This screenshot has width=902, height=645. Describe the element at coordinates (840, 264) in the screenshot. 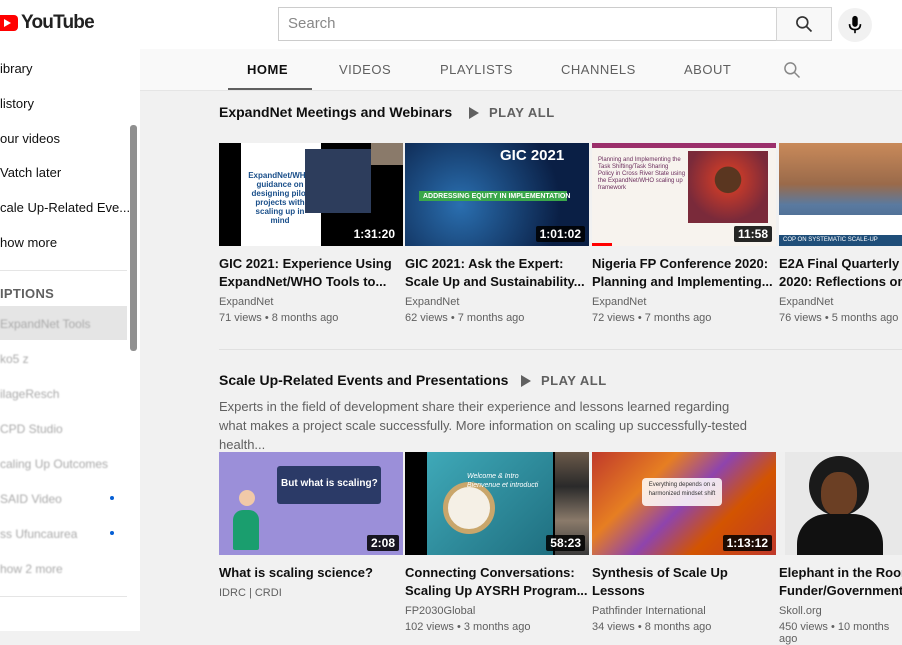

I see `video-title-line1: E2A Final Quarterly Me` at that location.